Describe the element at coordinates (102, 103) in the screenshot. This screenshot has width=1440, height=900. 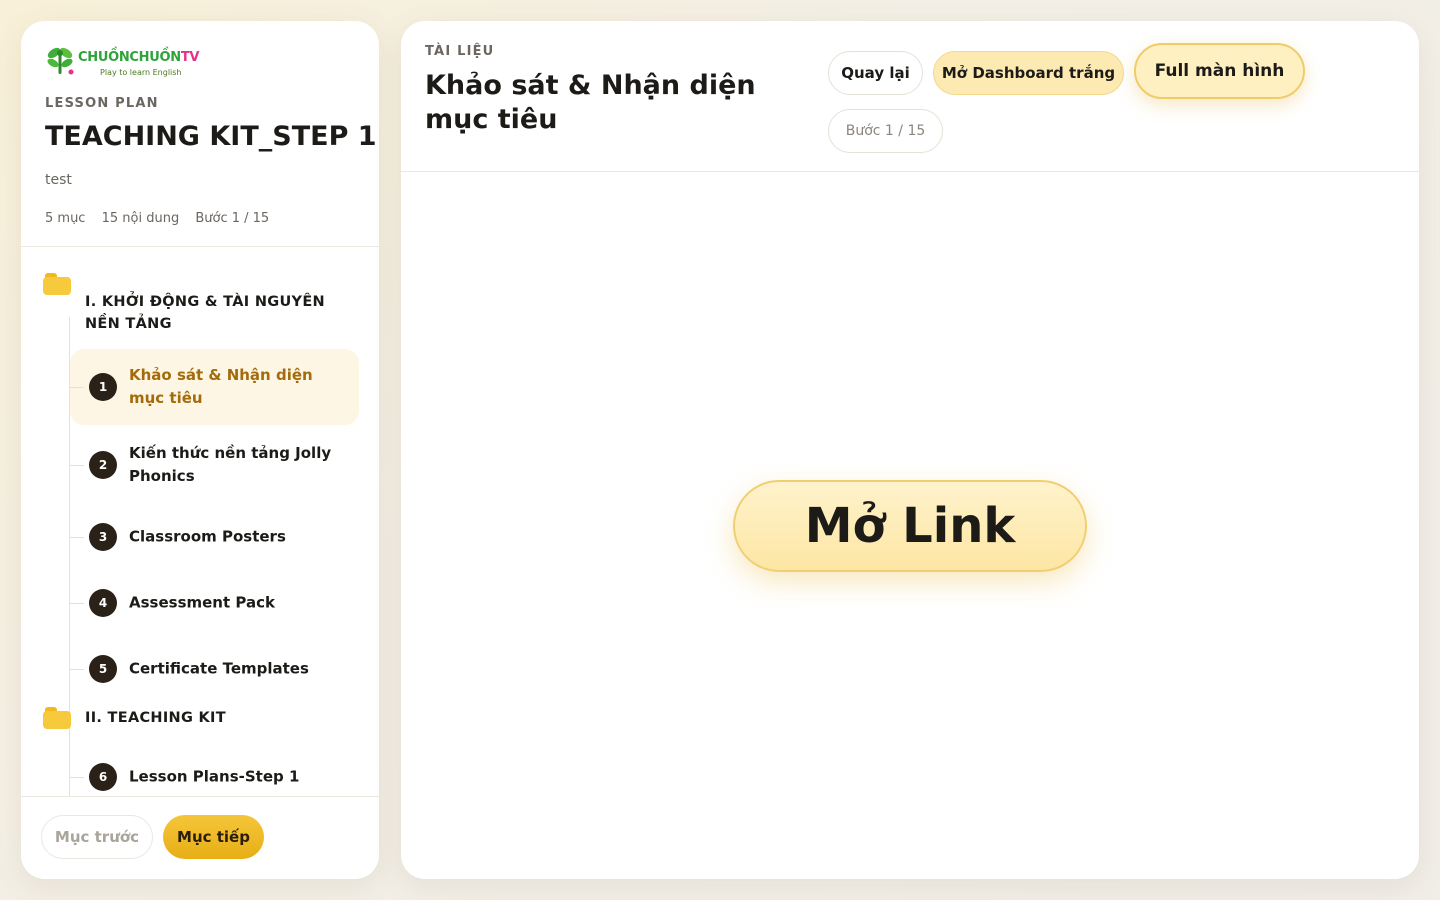
I see `lesson-plan-label: LESSON PLAN` at that location.